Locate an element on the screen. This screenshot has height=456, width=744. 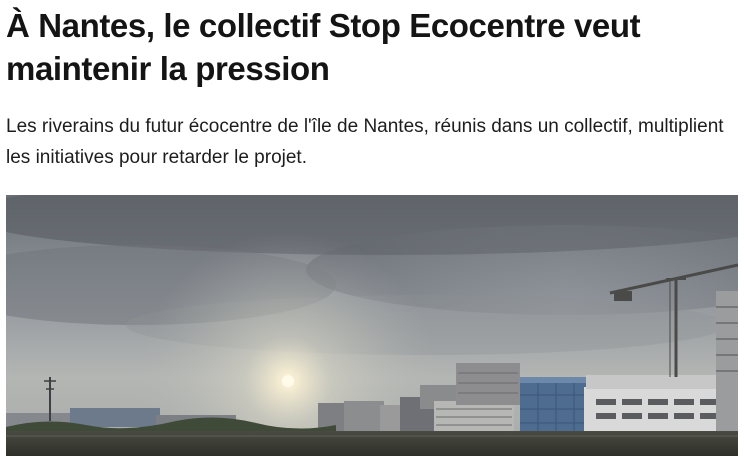
glass-building is located at coordinates (555, 406).